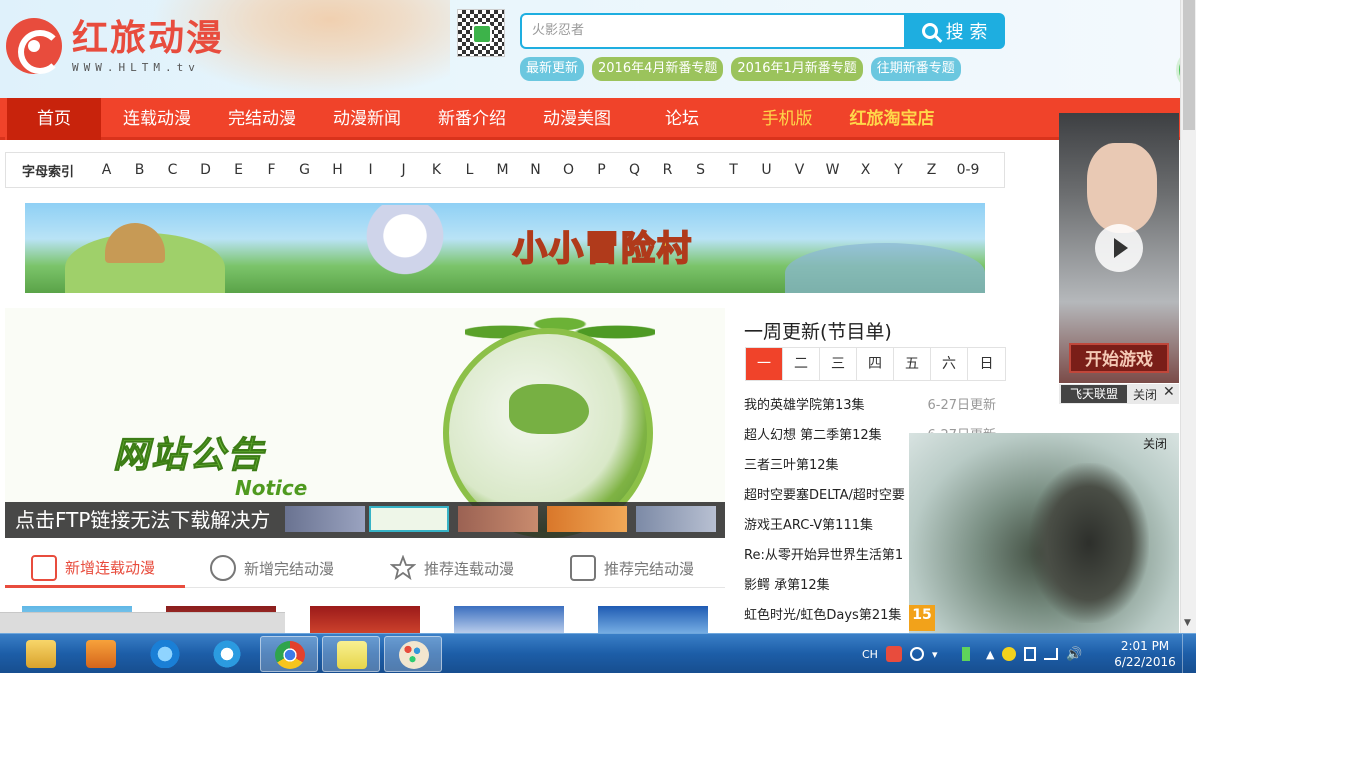 The image size is (1366, 768). Describe the element at coordinates (238, 170) in the screenshot. I see `letter-E: E` at that location.